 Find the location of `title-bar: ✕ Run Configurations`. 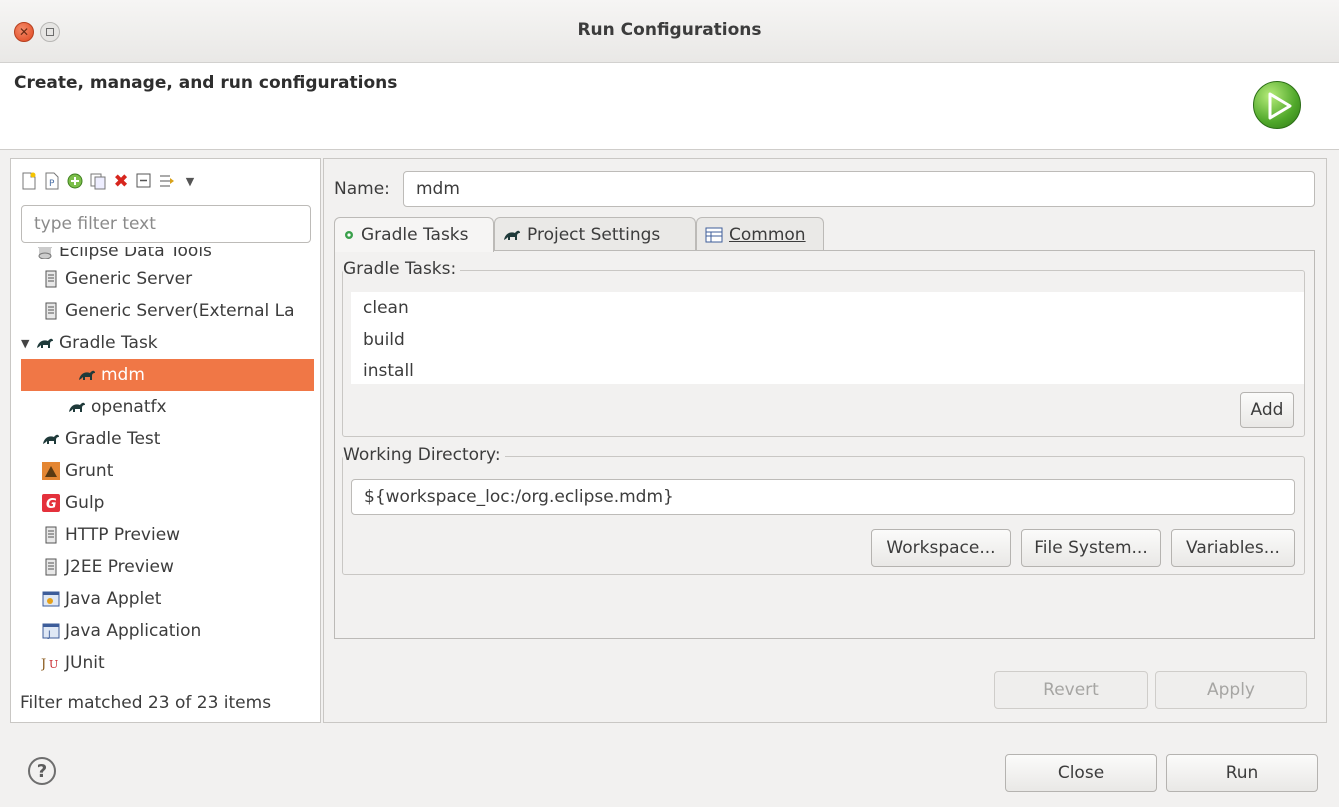

title-bar: ✕ Run Configurations is located at coordinates (669, 31).